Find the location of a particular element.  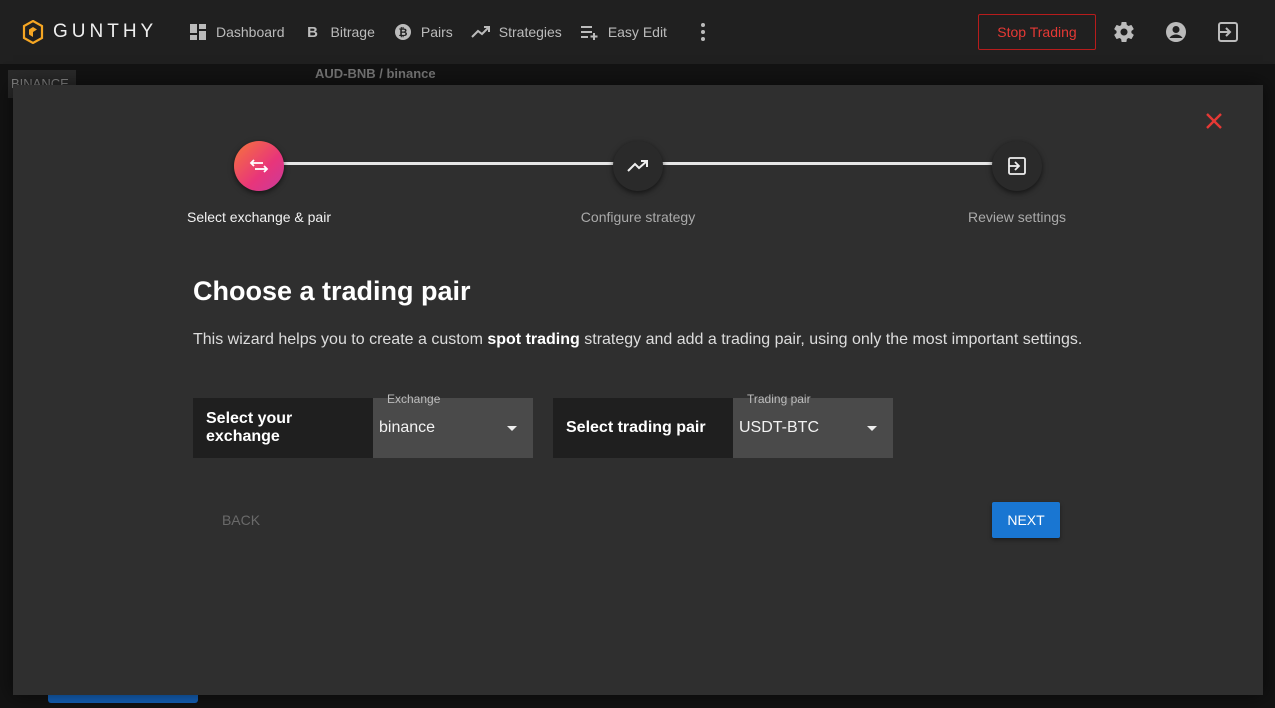

page-title: Choose a trading pair is located at coordinates (332, 291).